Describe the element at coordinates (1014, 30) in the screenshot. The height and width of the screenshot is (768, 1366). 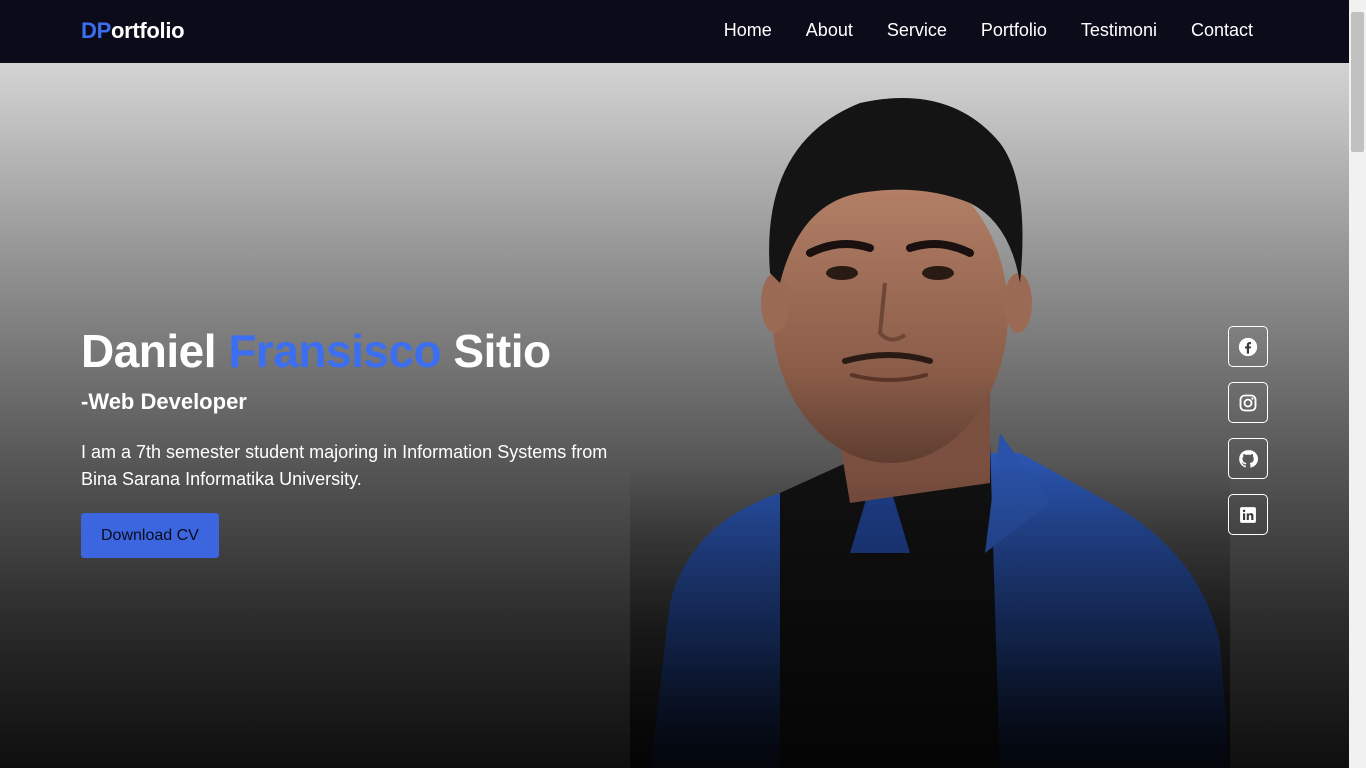
I see `nav-portfolio: Portfolio` at that location.